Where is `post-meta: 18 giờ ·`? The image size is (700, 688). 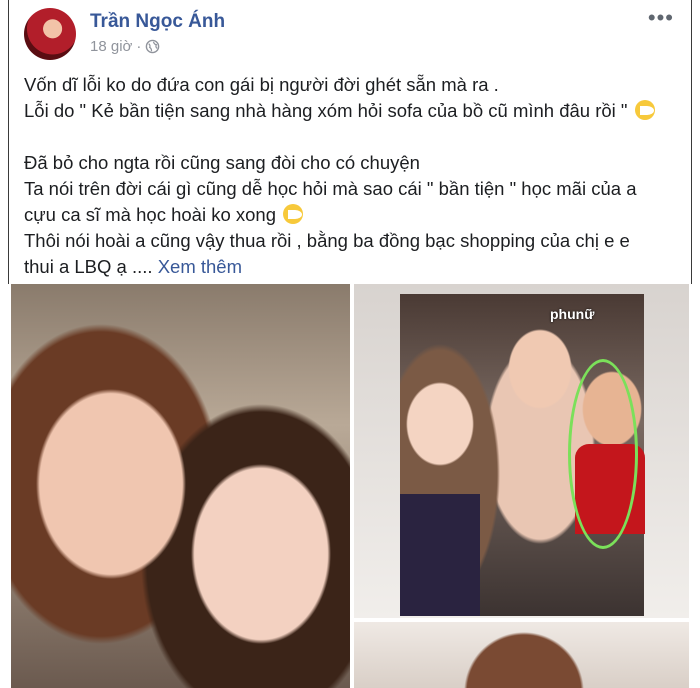 post-meta: 18 giờ · is located at coordinates (125, 46).